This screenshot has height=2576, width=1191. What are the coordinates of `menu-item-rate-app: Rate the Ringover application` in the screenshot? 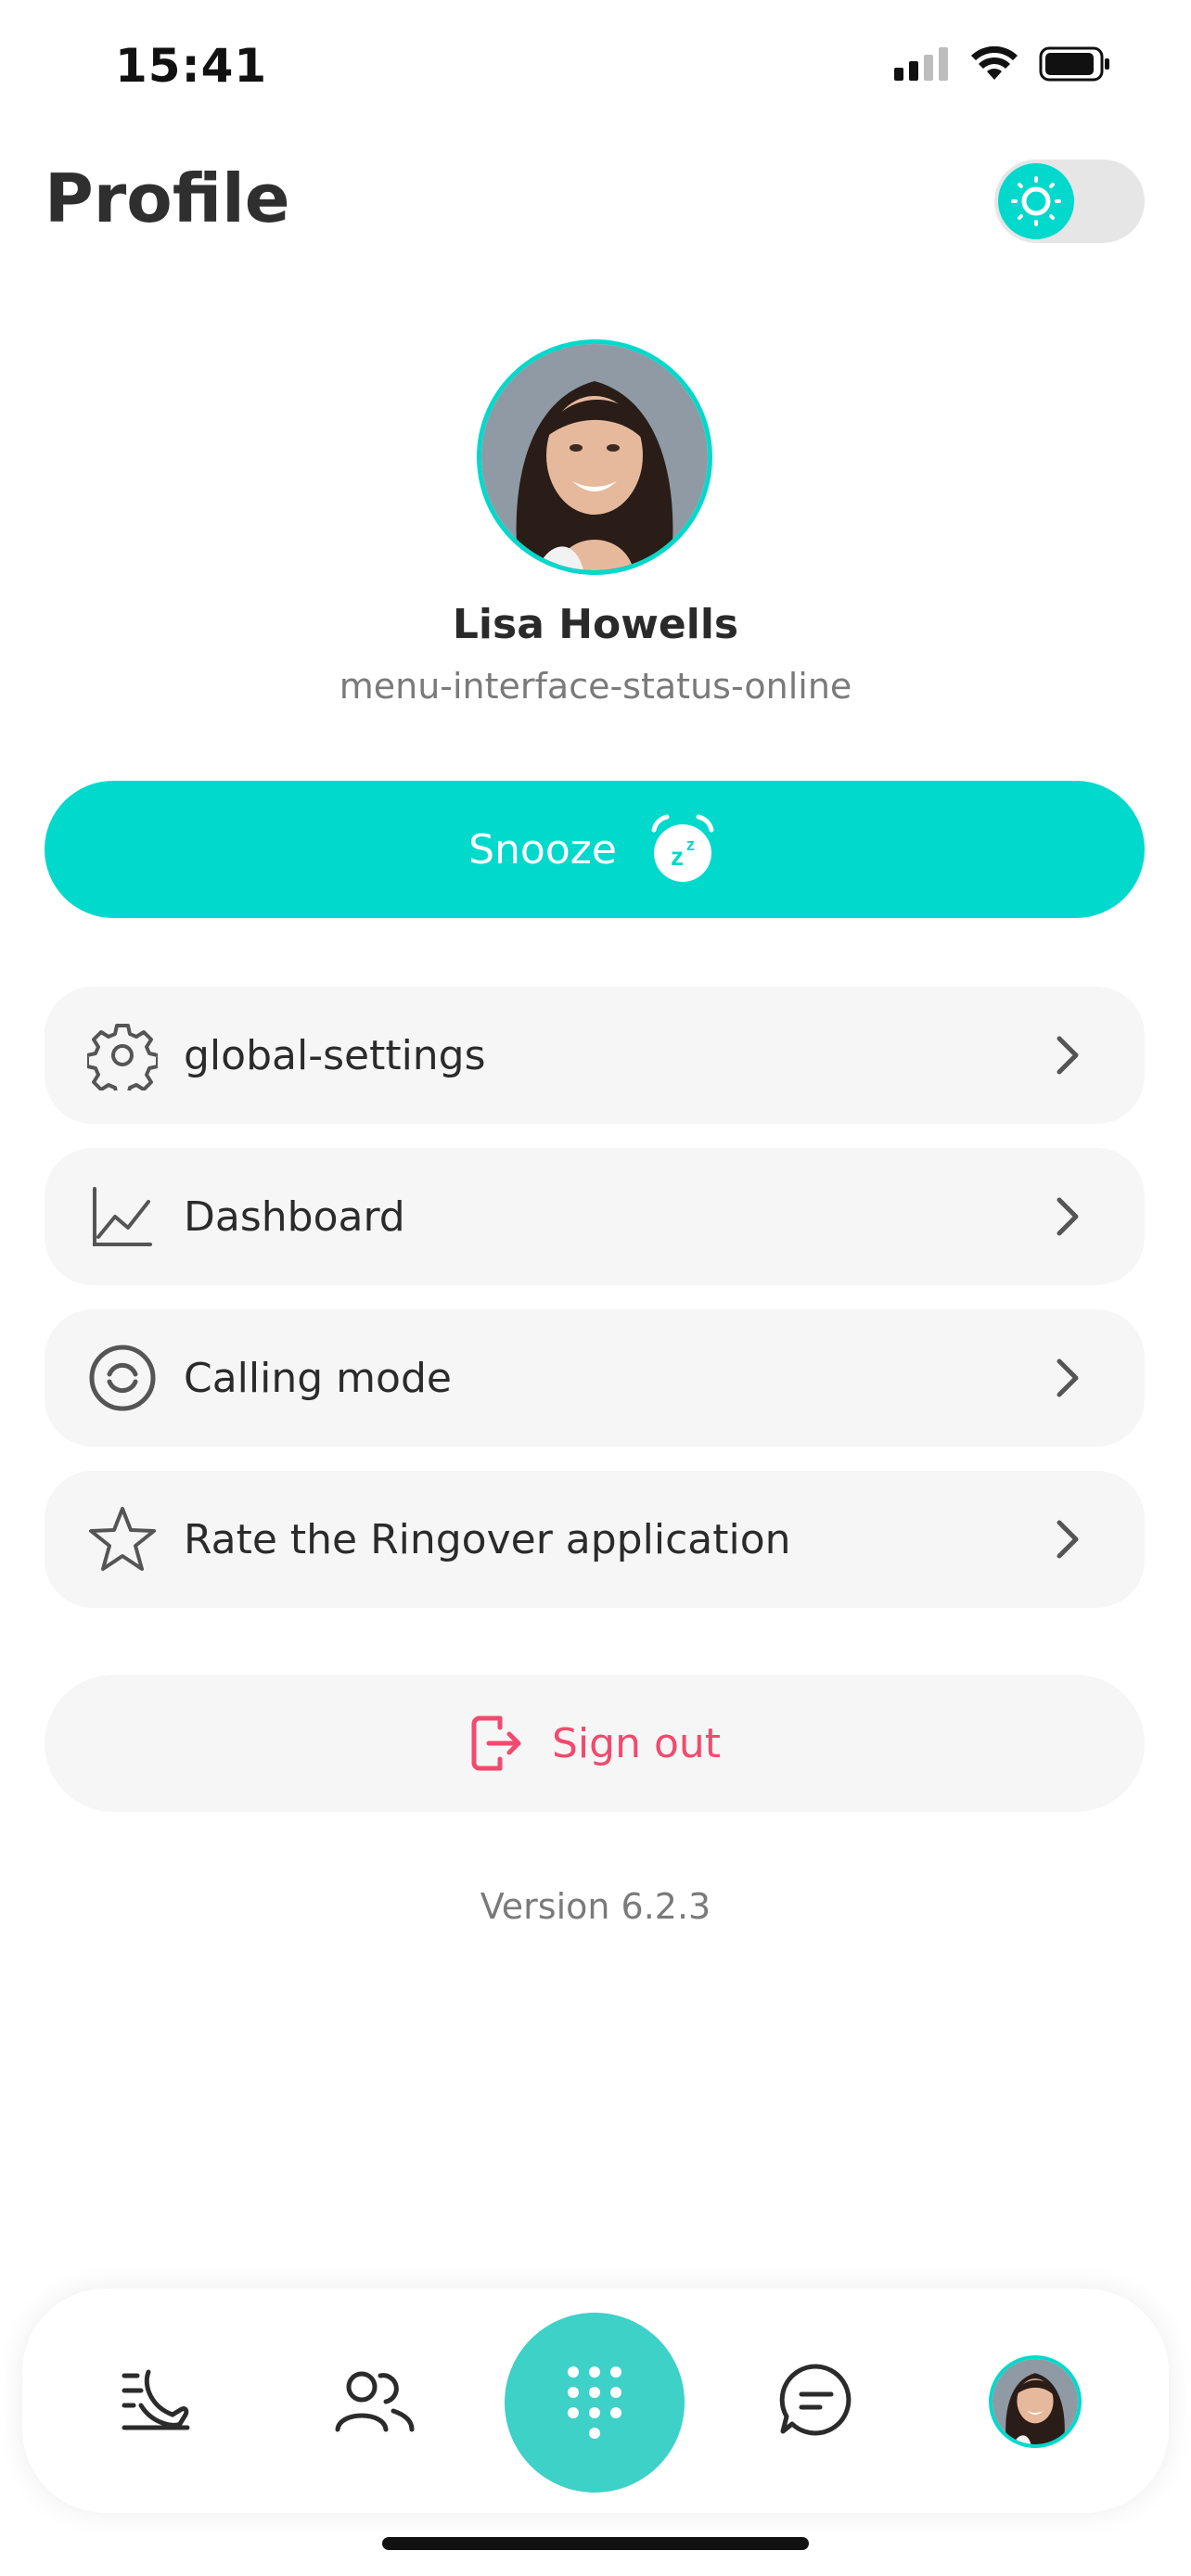 It's located at (595, 1539).